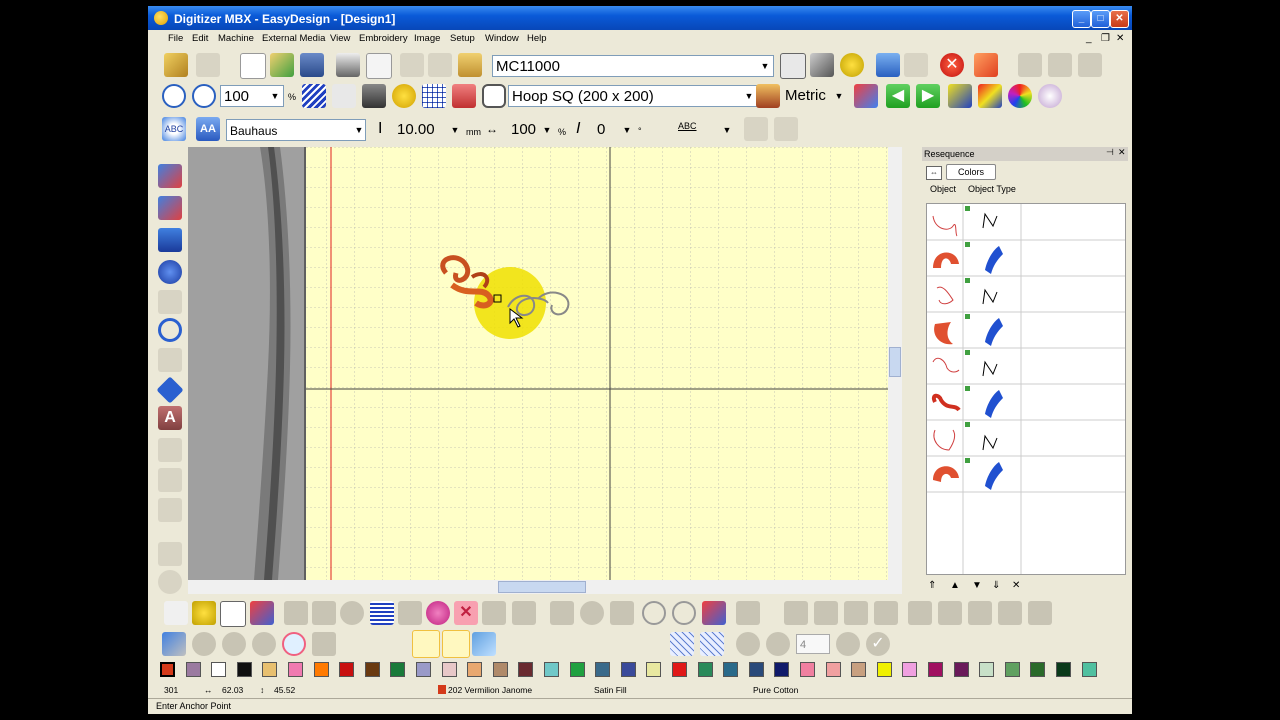  Describe the element at coordinates (920, 613) in the screenshot. I see `group-icon` at that location.